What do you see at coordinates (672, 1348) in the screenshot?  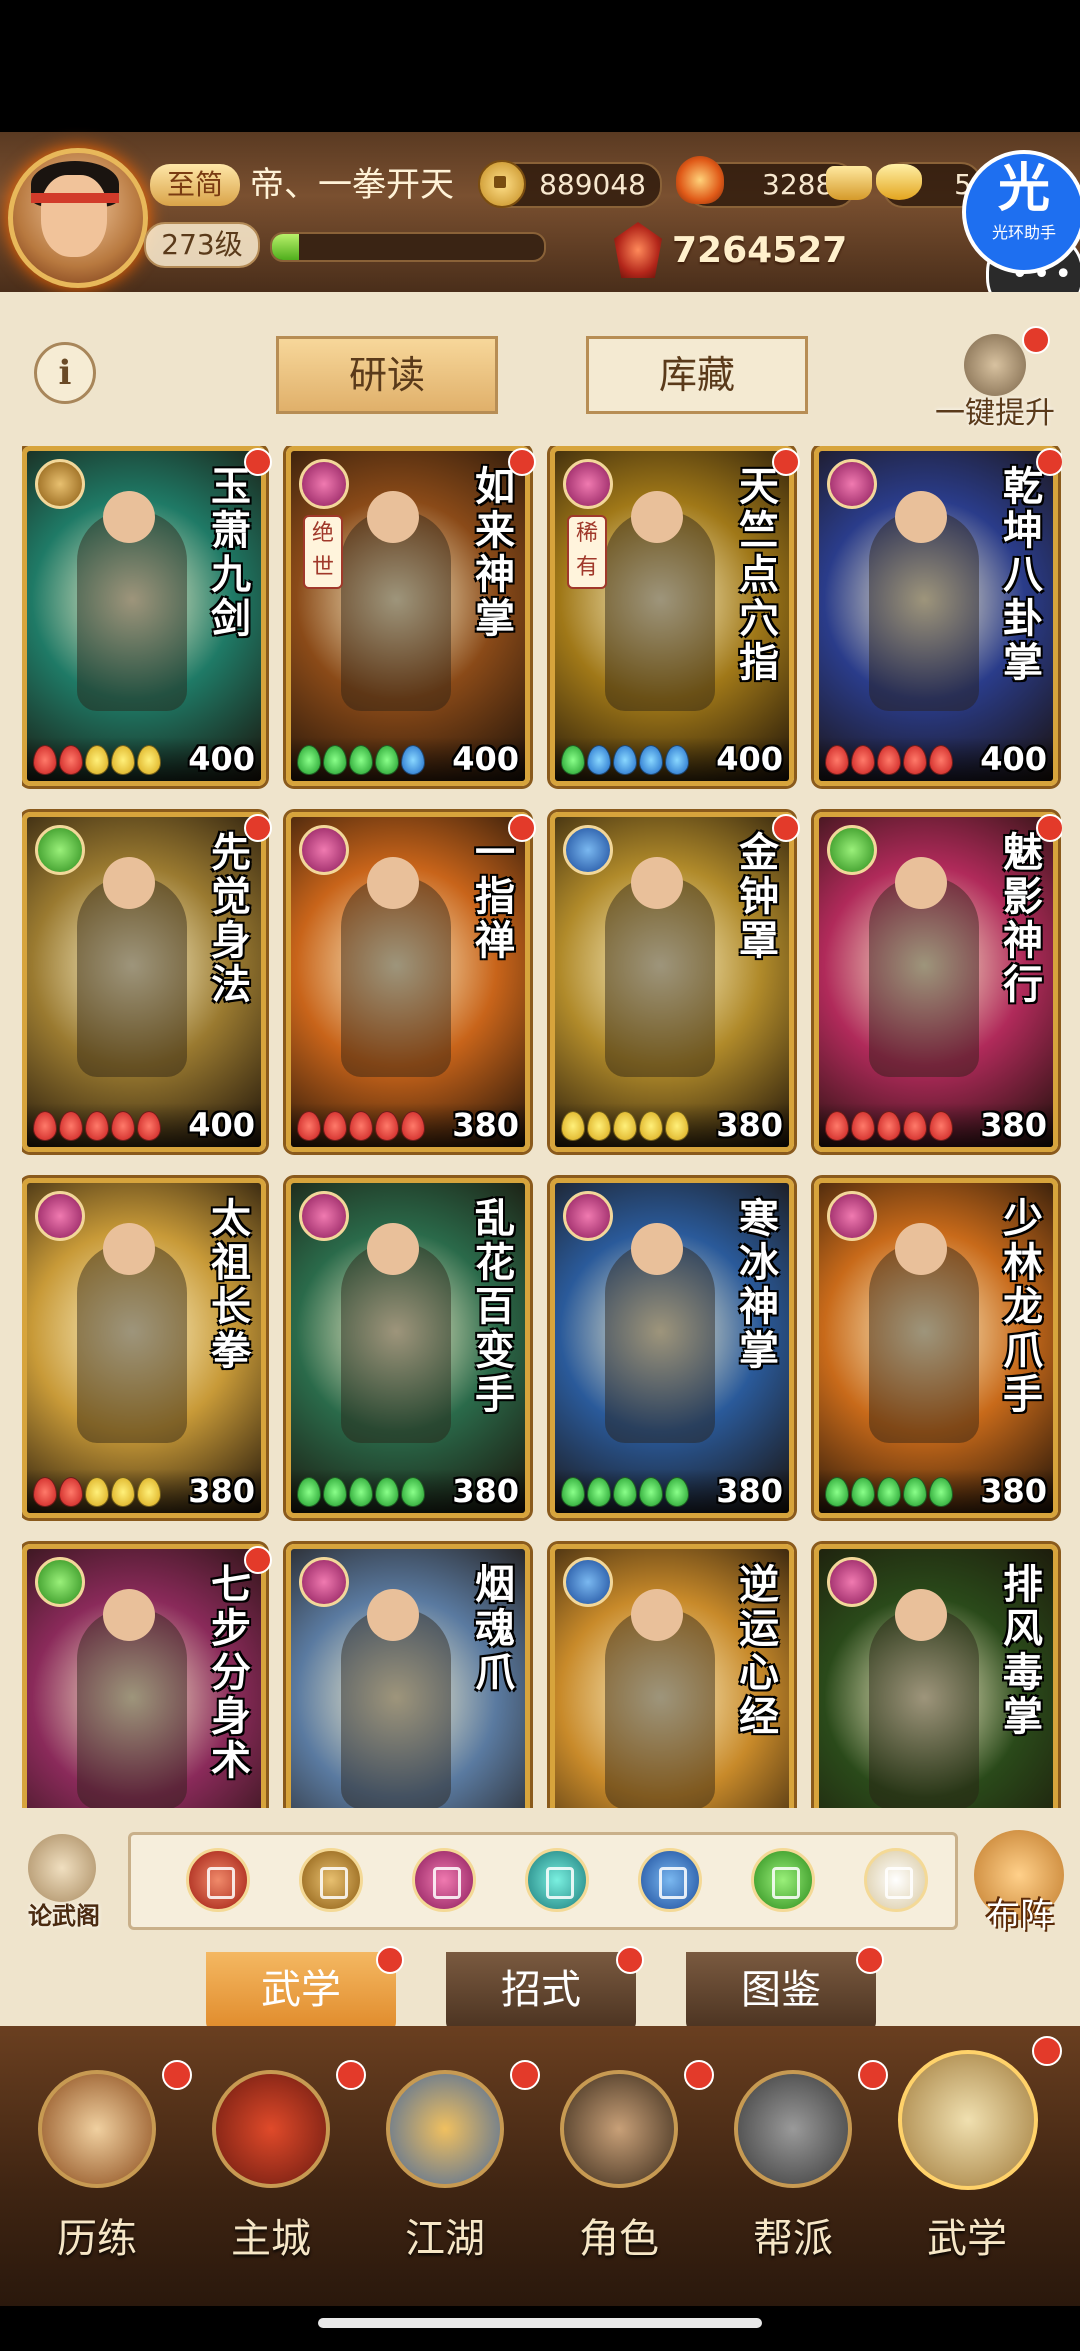 I see `skill-card: 寒冰神掌 380` at bounding box center [672, 1348].